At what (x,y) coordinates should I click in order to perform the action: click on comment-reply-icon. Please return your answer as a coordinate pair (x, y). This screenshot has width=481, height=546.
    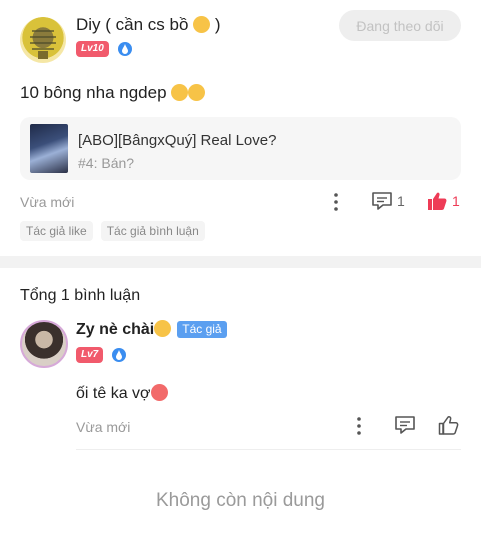
    Looking at the image, I should click on (405, 427).